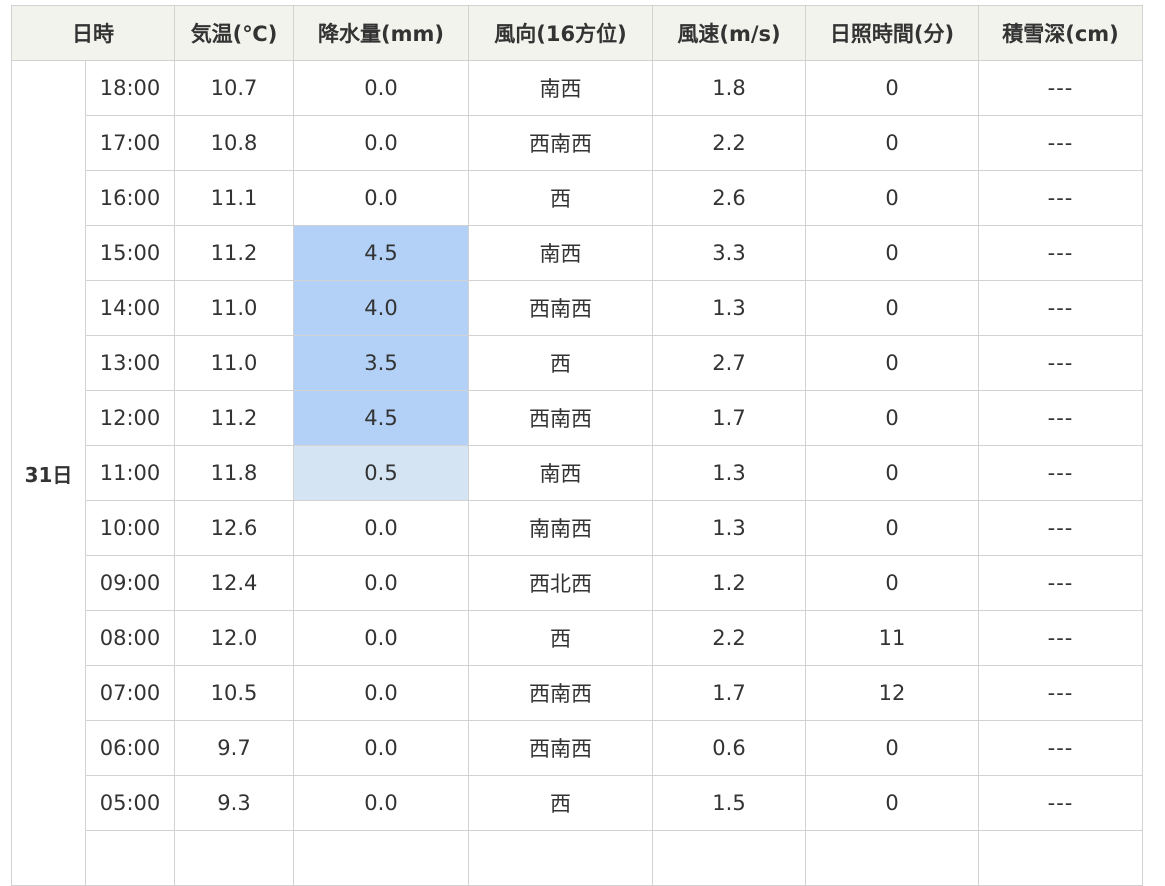 The height and width of the screenshot is (886, 1165). Describe the element at coordinates (560, 583) in the screenshot. I see `wind-direction-cell: 西北西` at that location.